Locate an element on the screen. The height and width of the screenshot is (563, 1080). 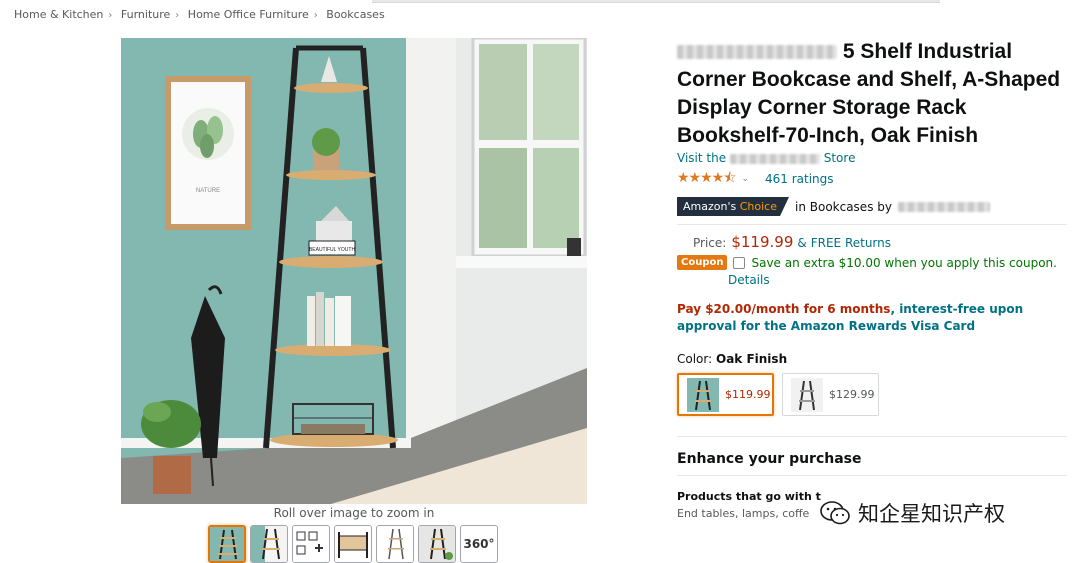
badge-amazon-text: Amazon's is located at coordinates (710, 206).